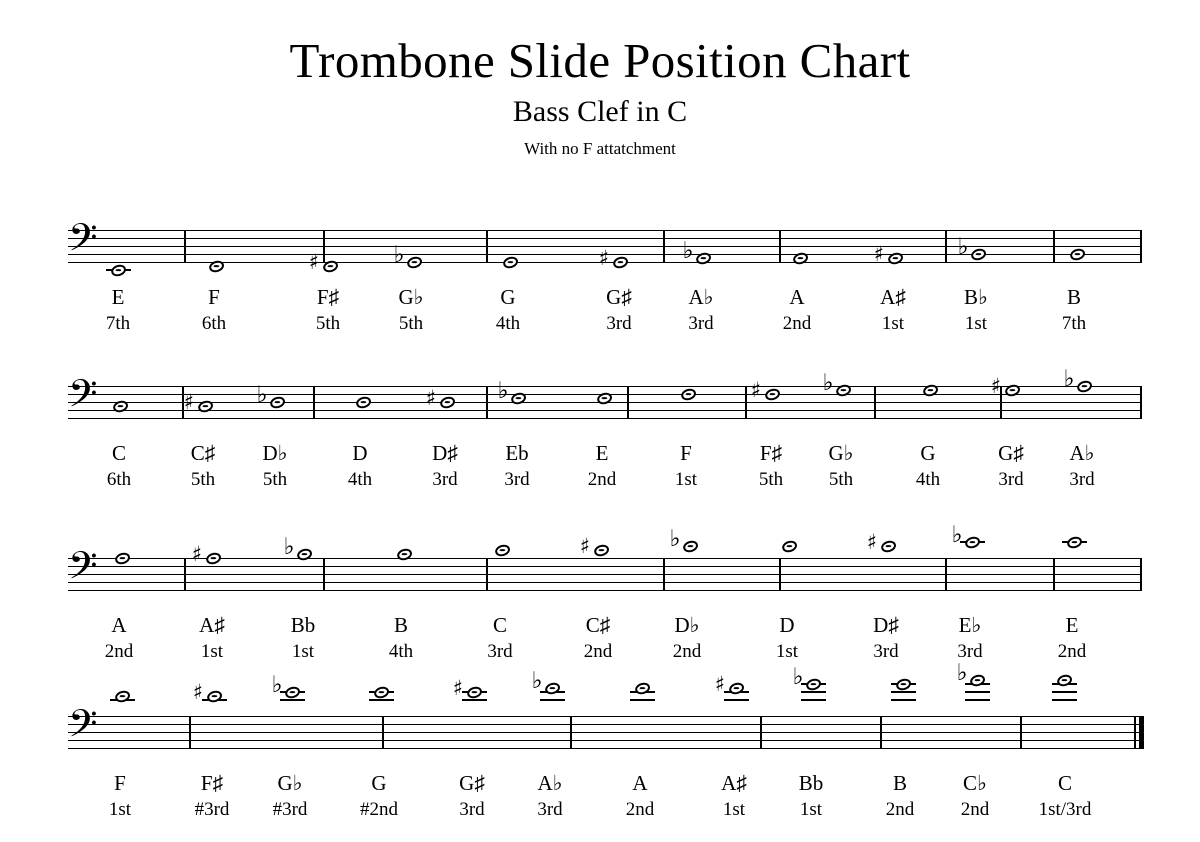  I want to click on note-label: E 7th, so click(118, 310).